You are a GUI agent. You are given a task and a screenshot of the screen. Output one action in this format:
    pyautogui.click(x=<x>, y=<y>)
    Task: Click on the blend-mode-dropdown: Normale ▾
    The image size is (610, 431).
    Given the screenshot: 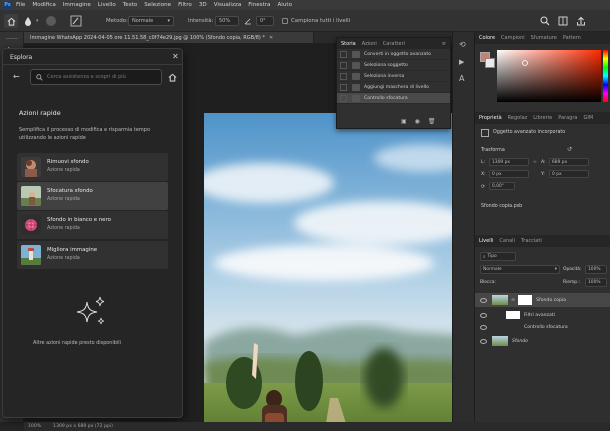 What is the action you would take?
    pyautogui.click(x=520, y=269)
    